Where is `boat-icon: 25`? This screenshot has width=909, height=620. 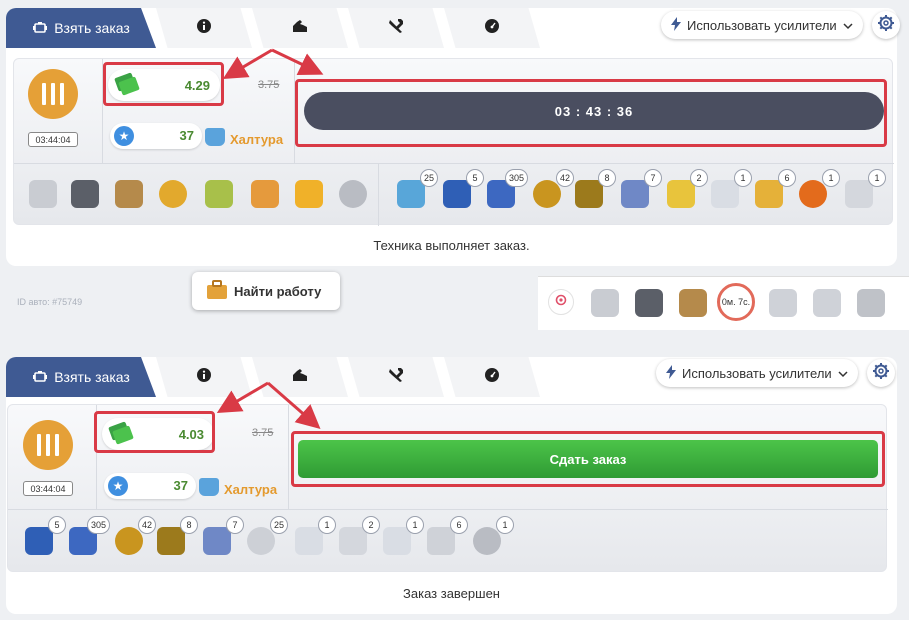 boat-icon: 25 is located at coordinates (415, 191).